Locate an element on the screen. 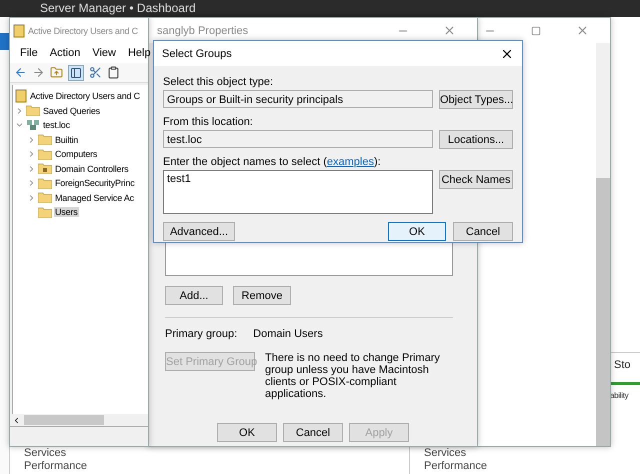 The width and height of the screenshot is (640, 474). object-names-field: test1 is located at coordinates (298, 192).